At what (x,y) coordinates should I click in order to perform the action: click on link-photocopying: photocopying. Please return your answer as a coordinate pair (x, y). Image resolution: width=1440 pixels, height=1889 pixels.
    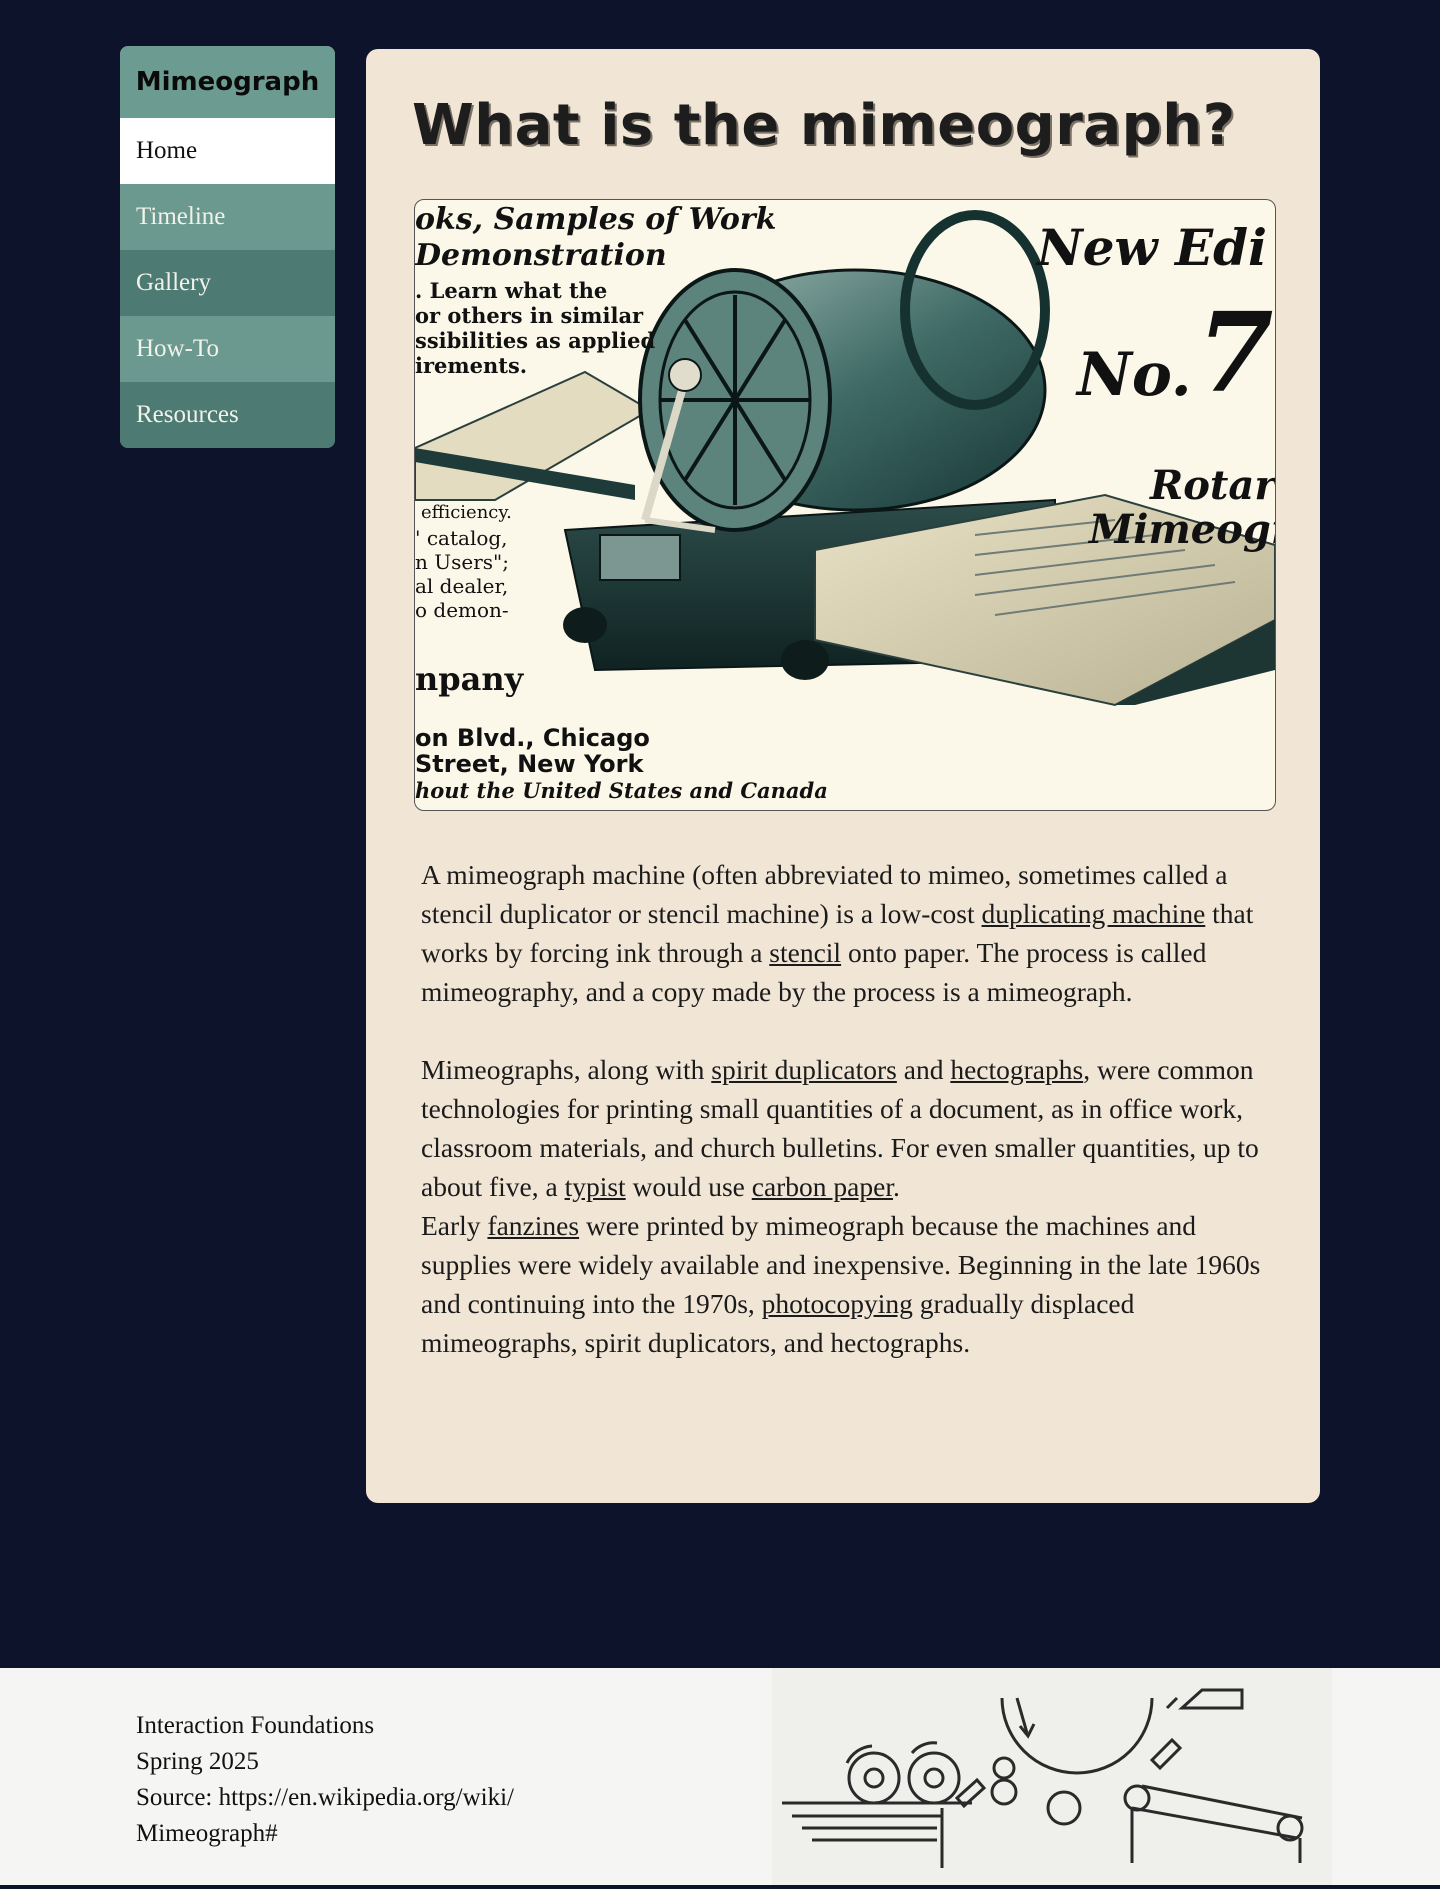
    Looking at the image, I should click on (837, 1303).